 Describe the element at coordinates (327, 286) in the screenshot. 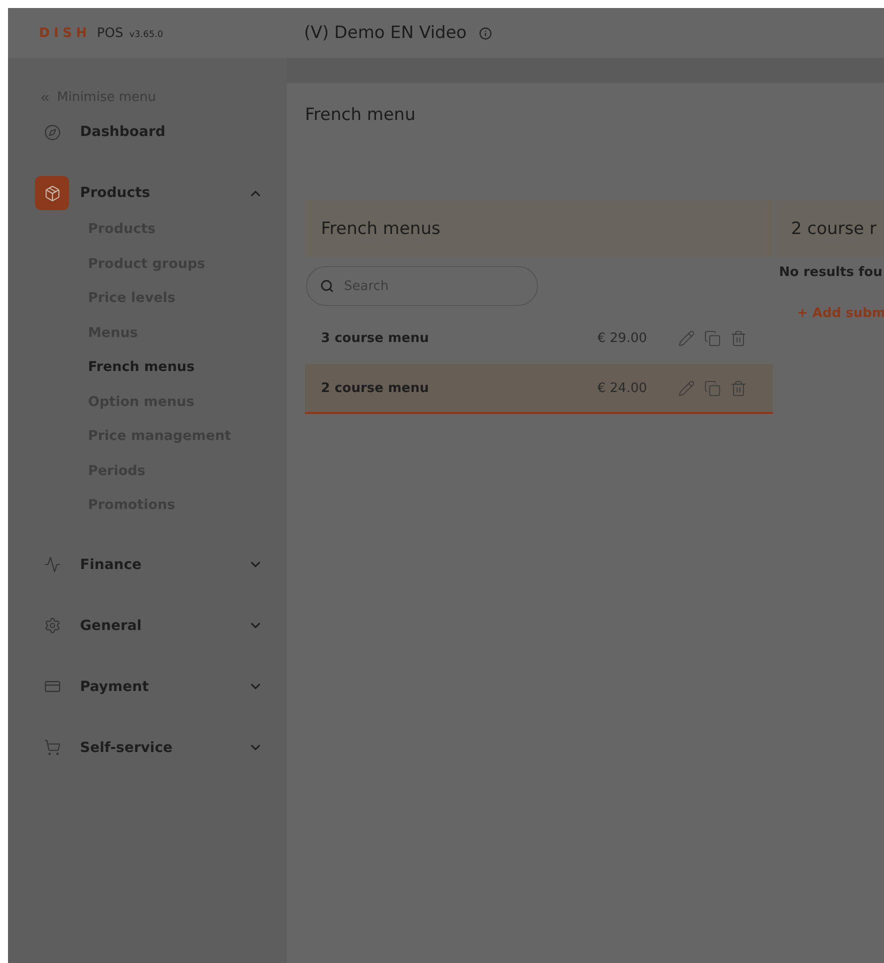

I see `search-icon` at that location.